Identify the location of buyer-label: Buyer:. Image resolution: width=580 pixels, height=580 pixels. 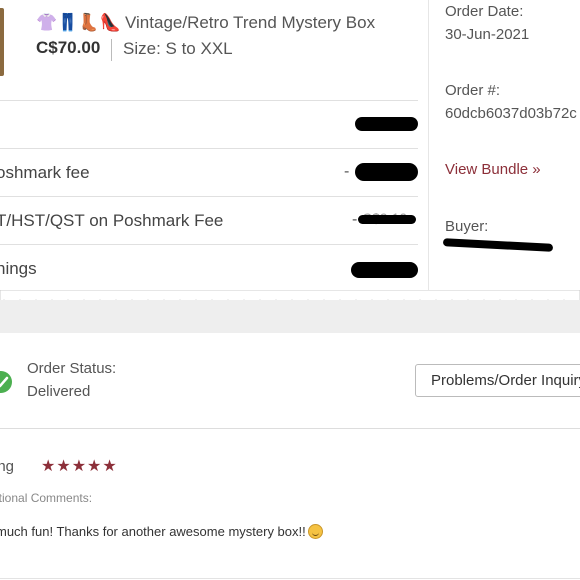
(467, 226).